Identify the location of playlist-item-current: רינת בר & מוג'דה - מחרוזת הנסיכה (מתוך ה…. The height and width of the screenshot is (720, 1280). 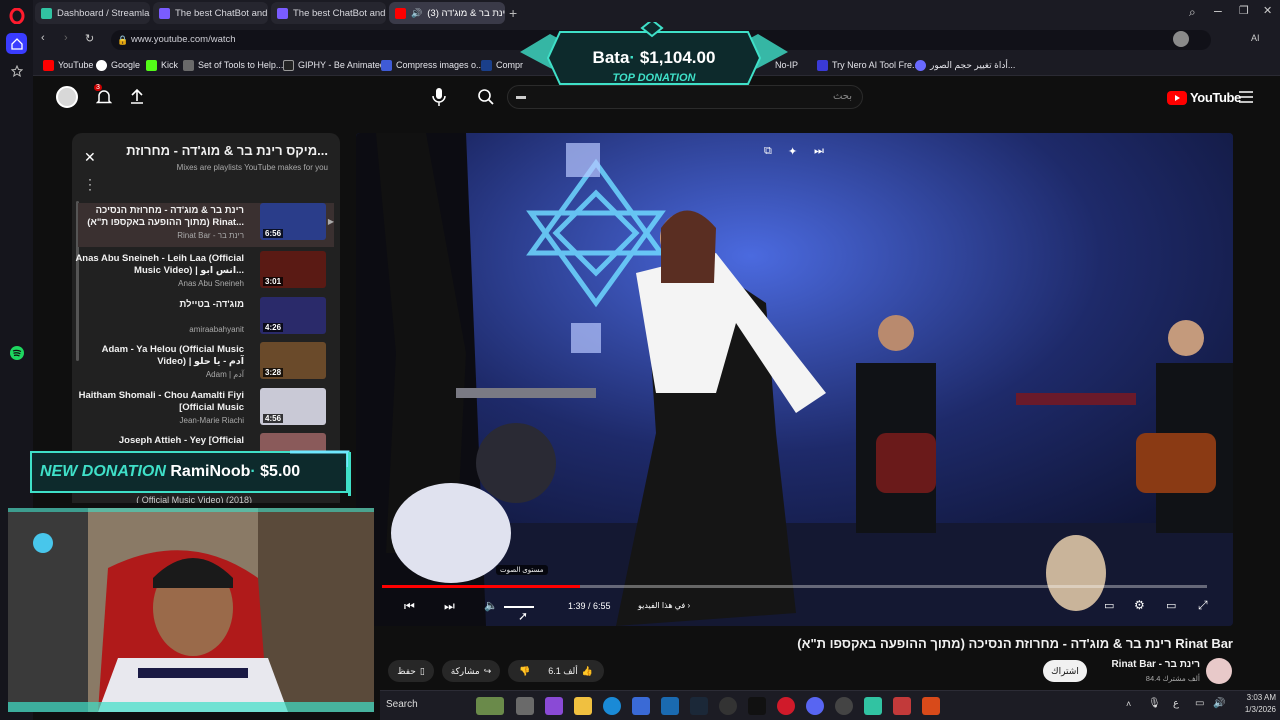
(206, 225).